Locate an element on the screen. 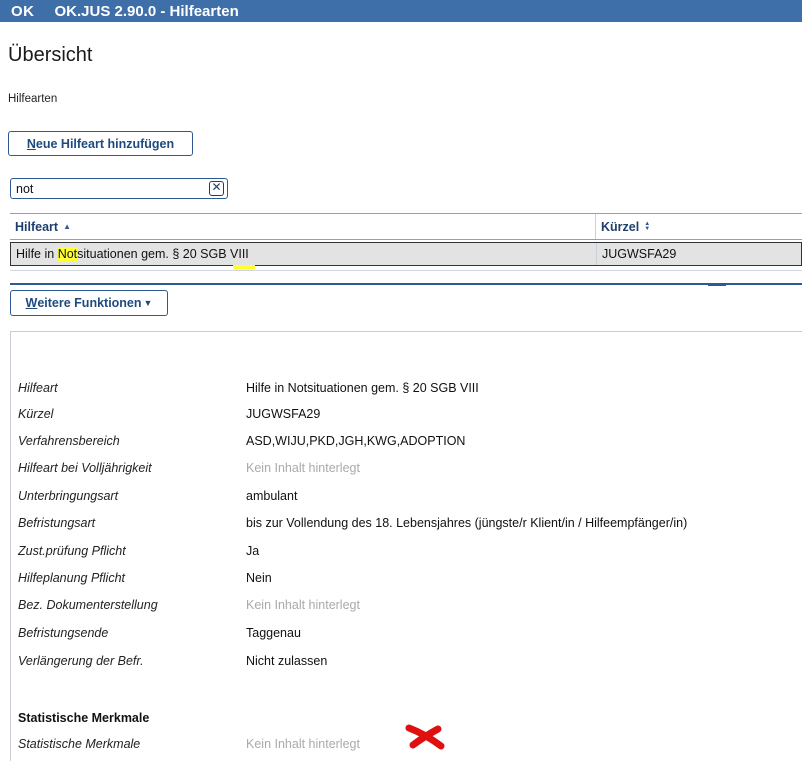  splitter-handle is located at coordinates (717, 284).